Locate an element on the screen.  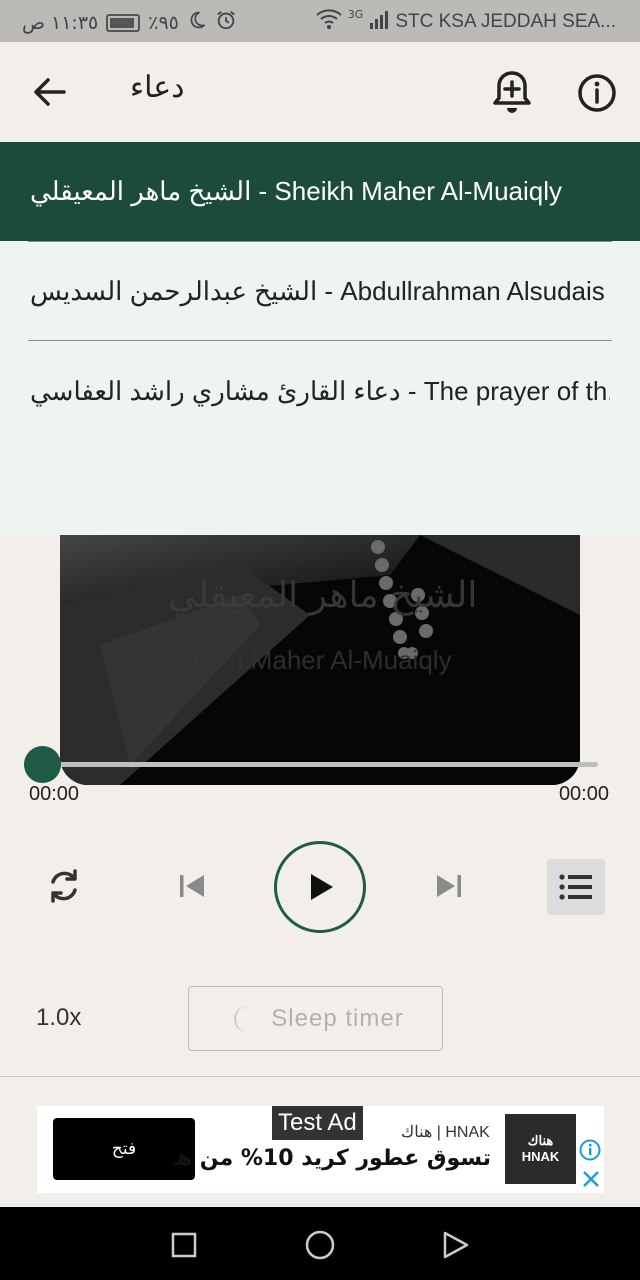
playlist-button is located at coordinates (576, 887).